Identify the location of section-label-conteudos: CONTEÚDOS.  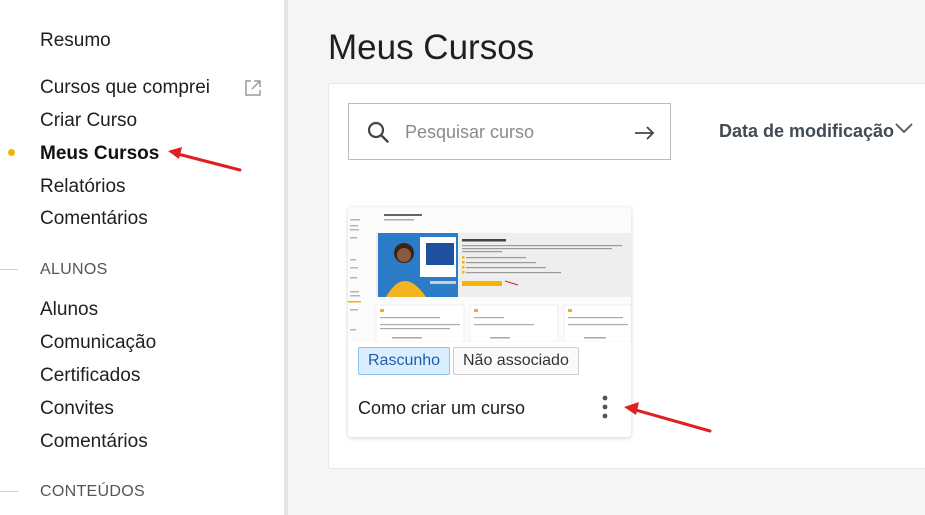
(92, 491).